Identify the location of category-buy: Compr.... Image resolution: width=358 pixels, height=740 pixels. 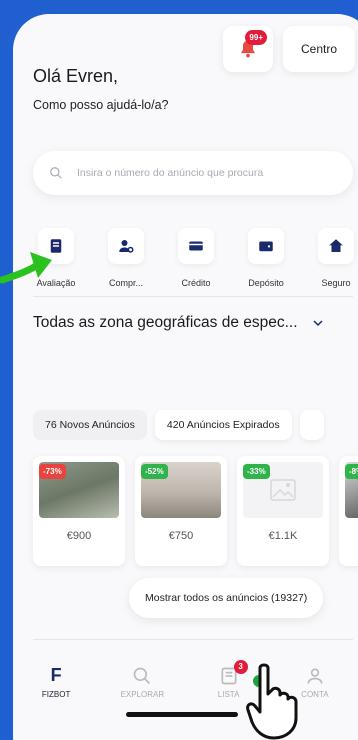
(126, 258).